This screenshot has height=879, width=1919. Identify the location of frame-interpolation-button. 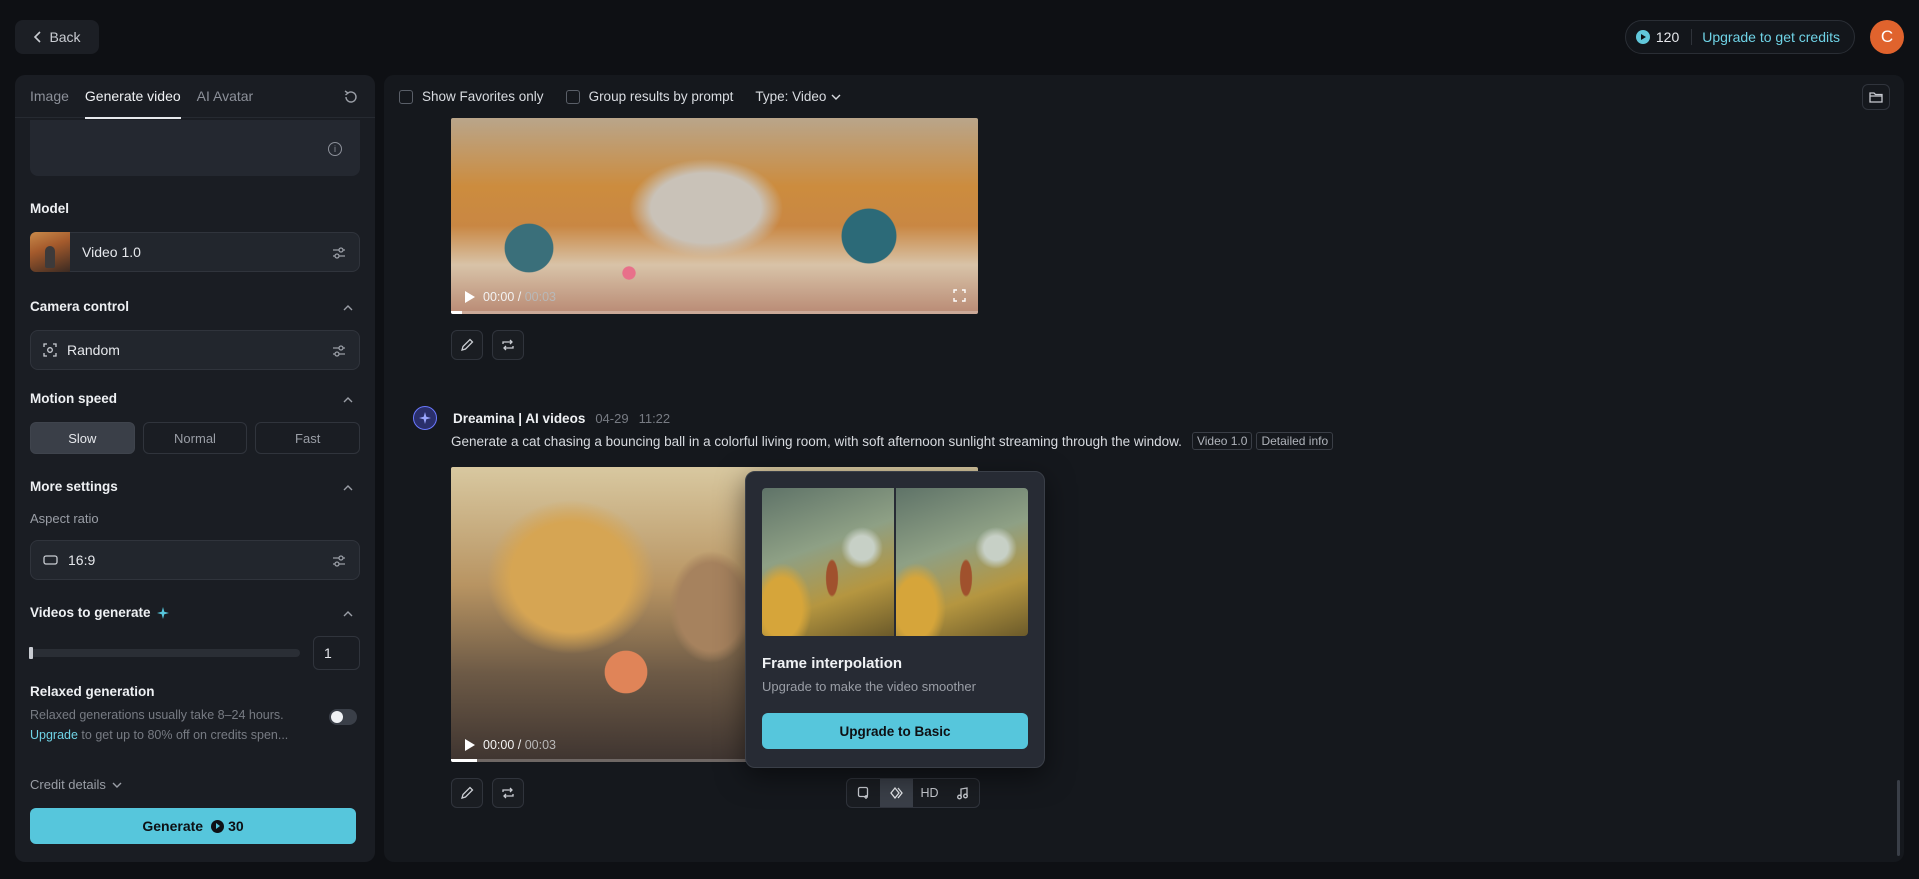
(896, 793).